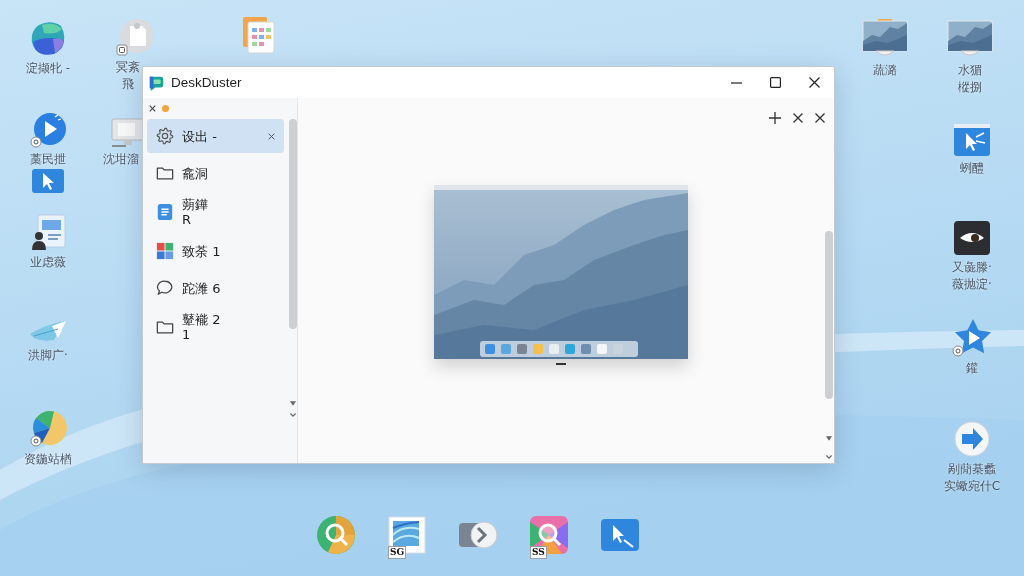 The height and width of the screenshot is (576, 1024). Describe the element at coordinates (972, 238) in the screenshot. I see `eye-tile-icon` at that location.